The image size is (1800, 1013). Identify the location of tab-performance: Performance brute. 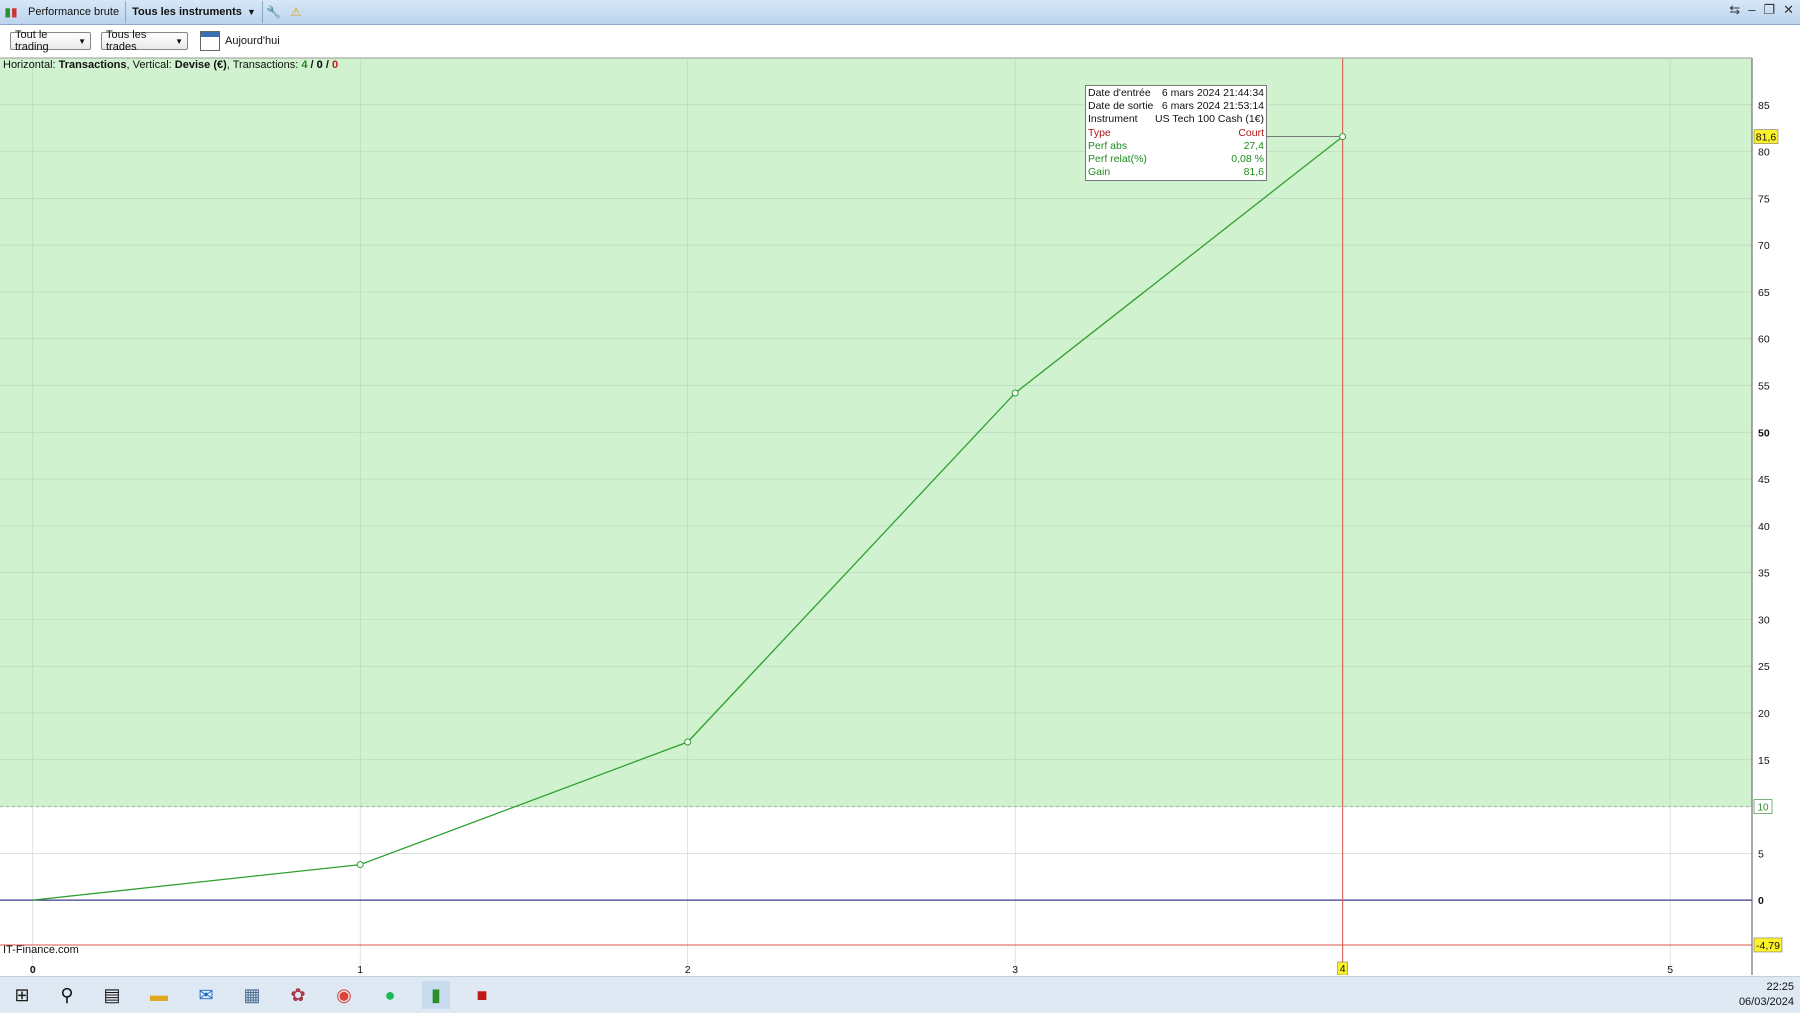
(74, 12).